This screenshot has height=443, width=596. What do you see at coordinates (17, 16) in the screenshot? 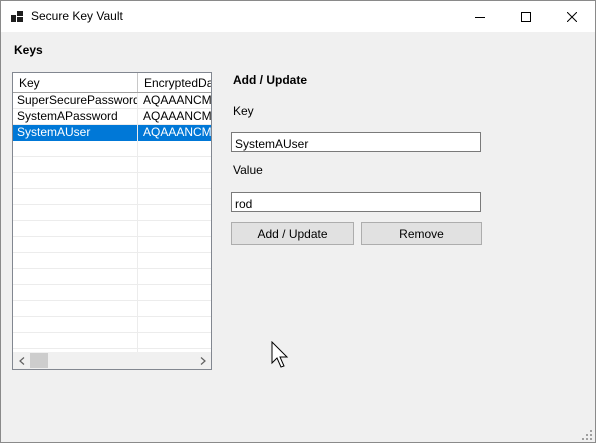
I see `app-icon` at bounding box center [17, 16].